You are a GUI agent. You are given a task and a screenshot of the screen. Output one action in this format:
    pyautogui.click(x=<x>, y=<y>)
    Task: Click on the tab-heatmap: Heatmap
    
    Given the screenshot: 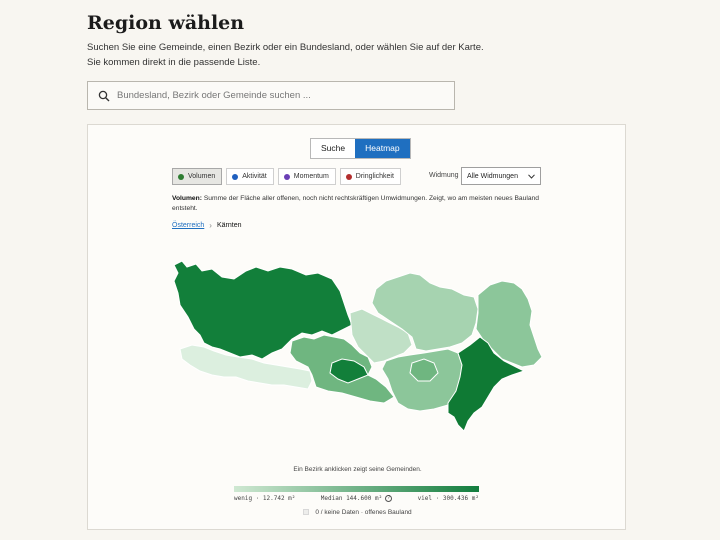 What is the action you would take?
    pyautogui.click(x=382, y=148)
    